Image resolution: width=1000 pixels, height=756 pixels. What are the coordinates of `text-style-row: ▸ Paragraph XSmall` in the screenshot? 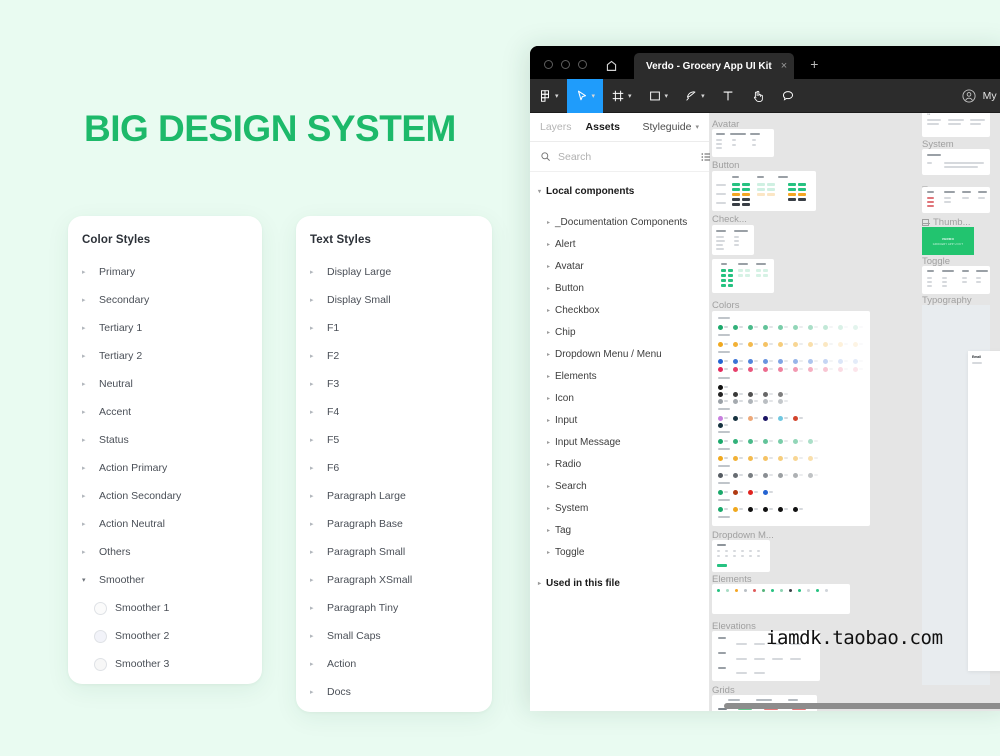 It's located at (394, 580).